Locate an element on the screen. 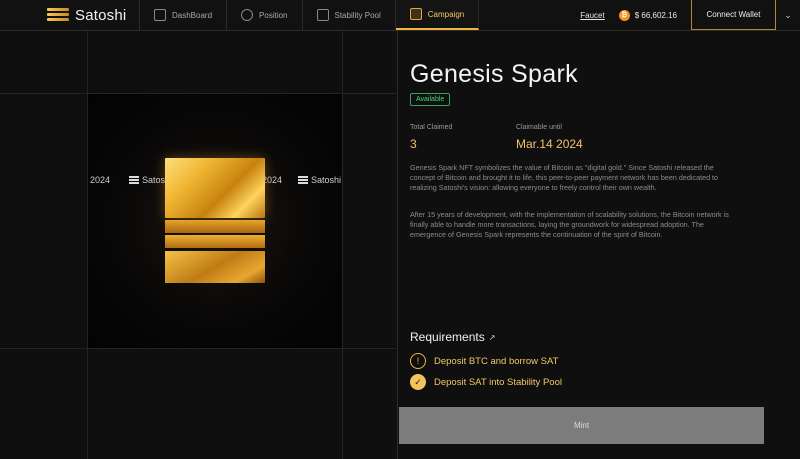 The image size is (800, 459). btc-price: ₿ $ 66,602.16 is located at coordinates (654, 15).